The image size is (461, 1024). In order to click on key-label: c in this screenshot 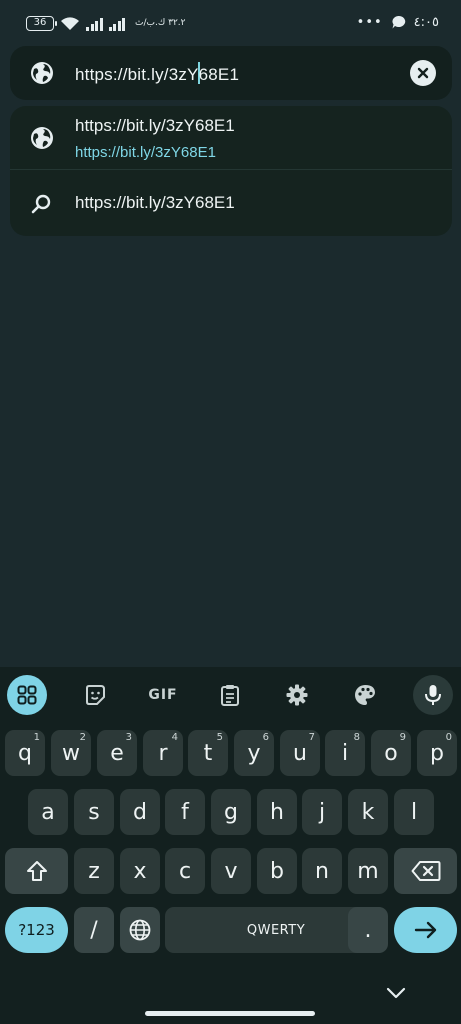, I will do `click(185, 871)`.